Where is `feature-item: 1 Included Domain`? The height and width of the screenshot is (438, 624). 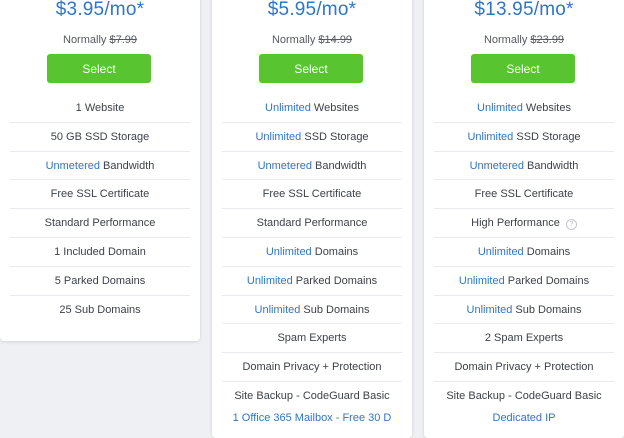 feature-item: 1 Included Domain is located at coordinates (100, 252).